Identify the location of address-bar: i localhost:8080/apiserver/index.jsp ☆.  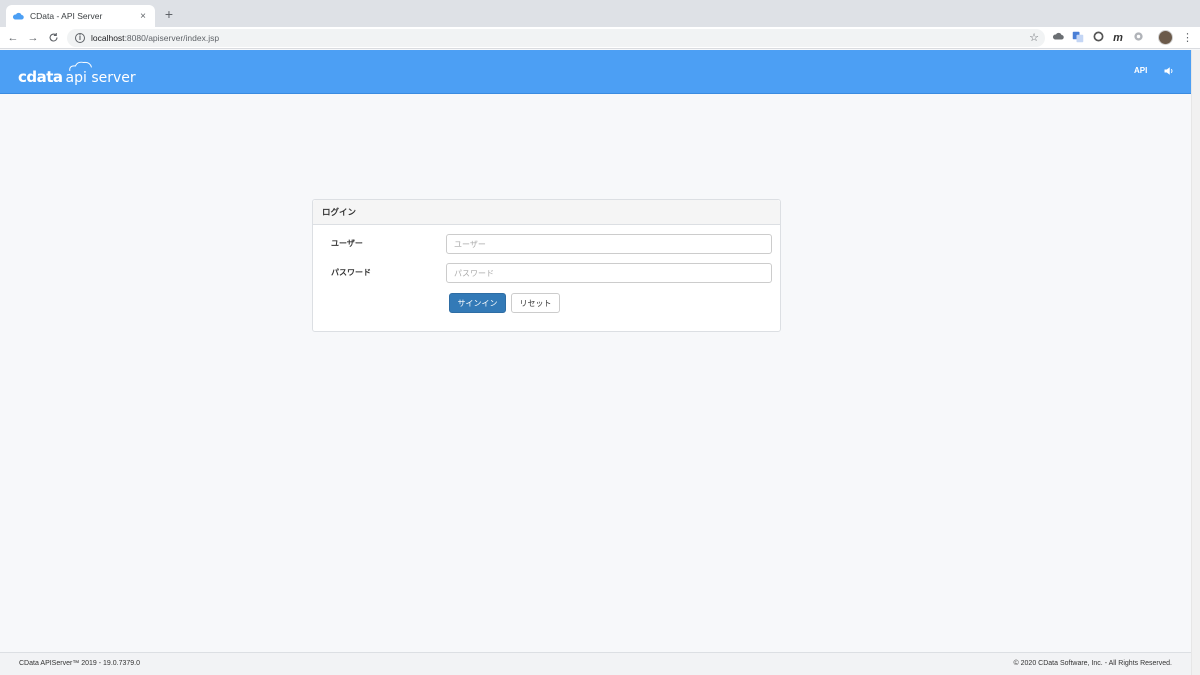
(556, 38).